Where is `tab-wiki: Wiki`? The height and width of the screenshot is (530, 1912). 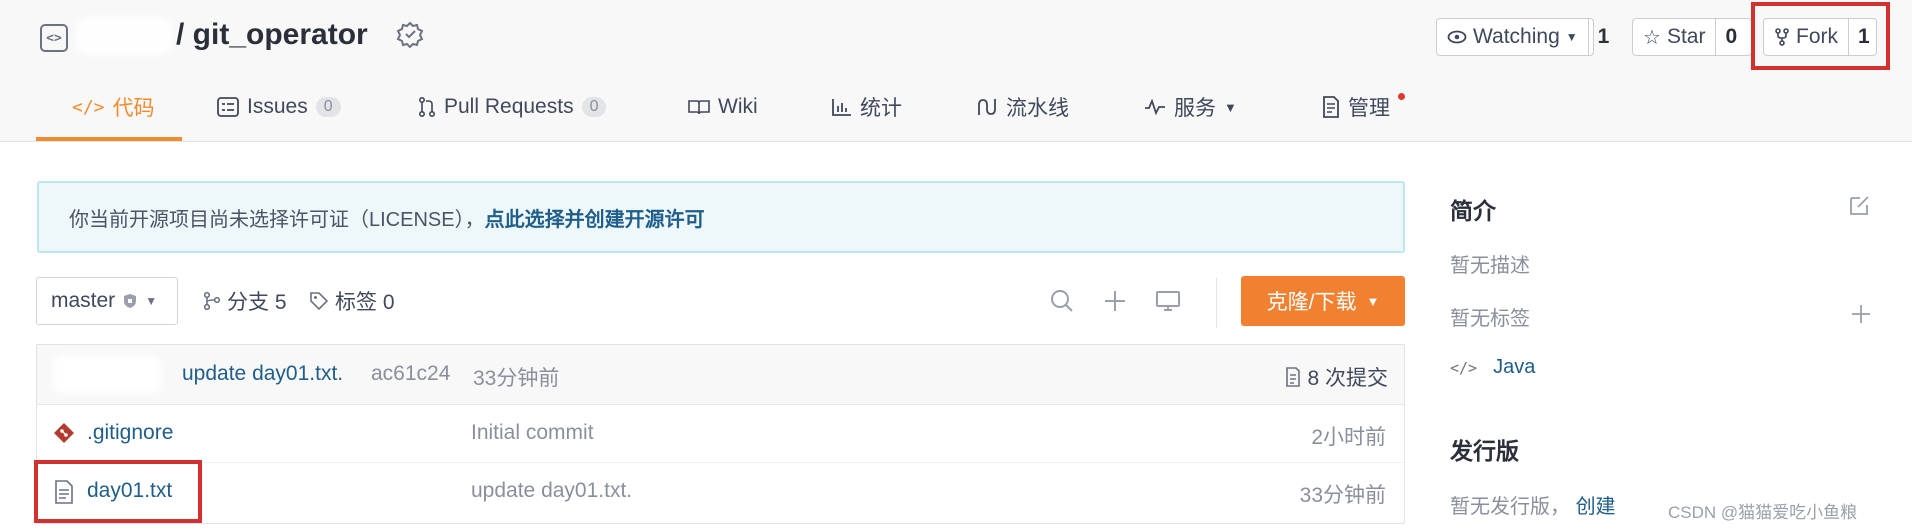 tab-wiki: Wiki is located at coordinates (723, 107).